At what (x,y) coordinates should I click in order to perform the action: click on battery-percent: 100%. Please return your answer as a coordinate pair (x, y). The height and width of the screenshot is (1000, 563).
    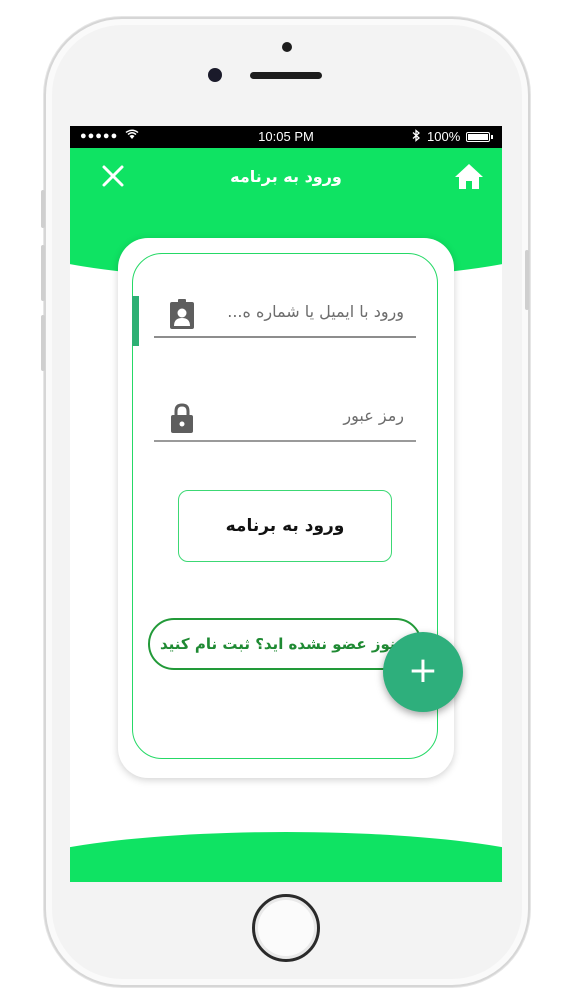
    Looking at the image, I should click on (444, 136).